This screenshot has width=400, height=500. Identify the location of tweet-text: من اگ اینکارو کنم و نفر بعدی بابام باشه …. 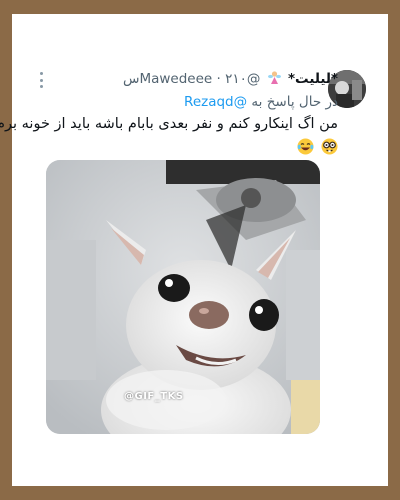
(169, 124).